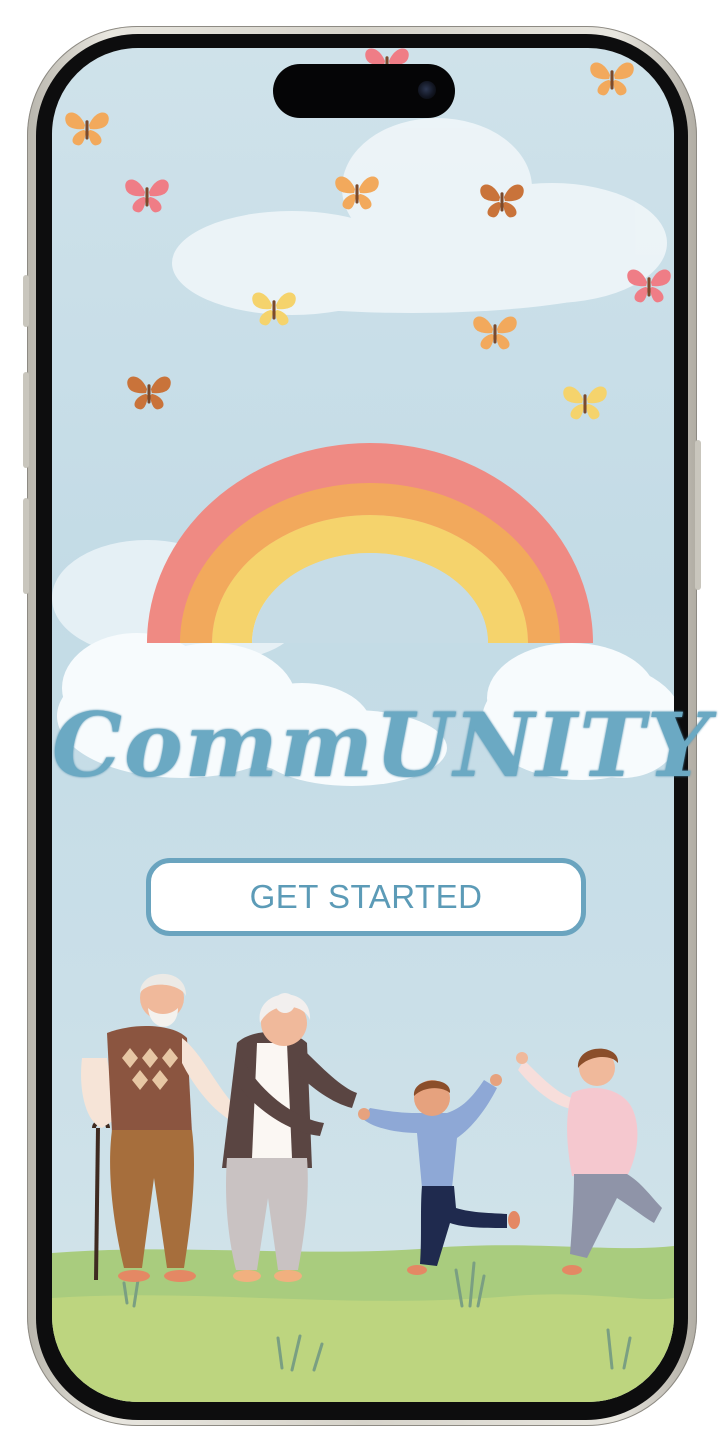 The height and width of the screenshot is (1444, 722). Describe the element at coordinates (589, 1161) in the screenshot. I see `girl-figure` at that location.